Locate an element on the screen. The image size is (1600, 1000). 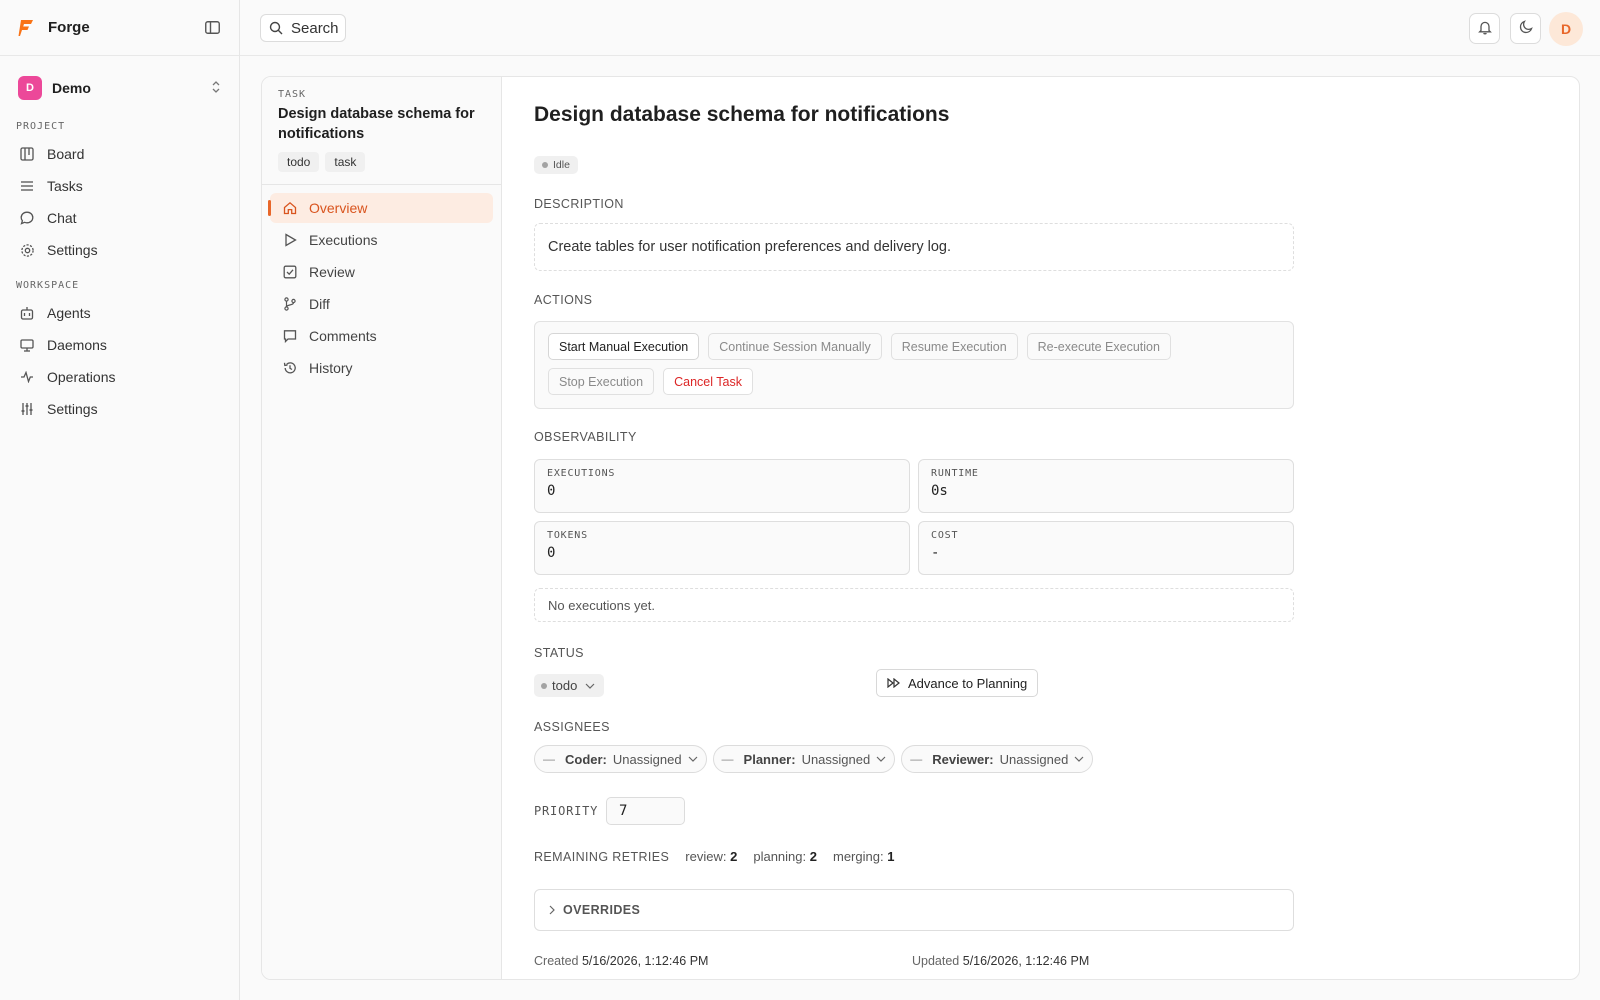
stat-value: 0s is located at coordinates (939, 491).